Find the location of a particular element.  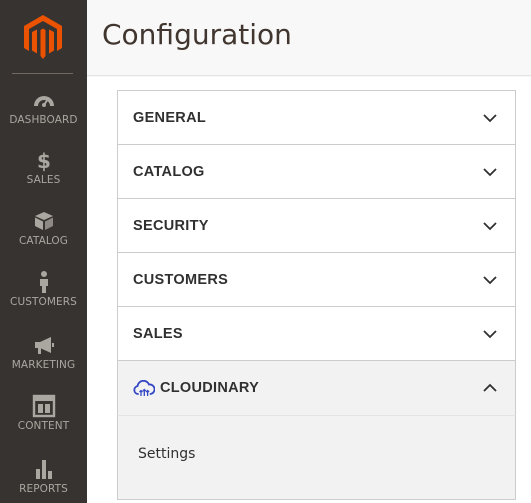

person-icon is located at coordinates (43, 282).